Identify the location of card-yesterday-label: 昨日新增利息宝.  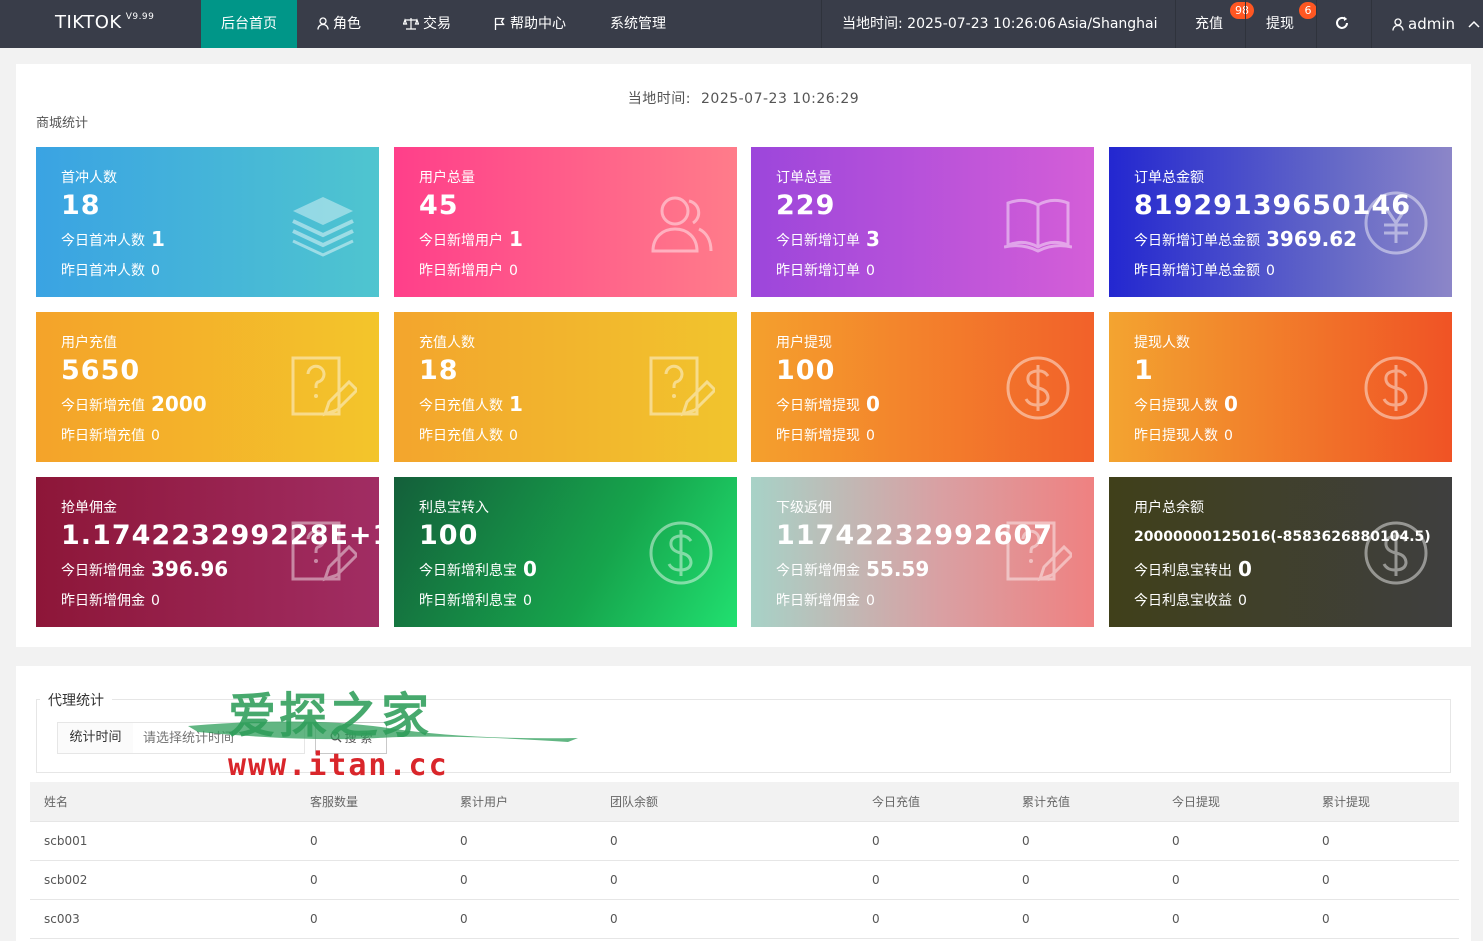
(468, 601).